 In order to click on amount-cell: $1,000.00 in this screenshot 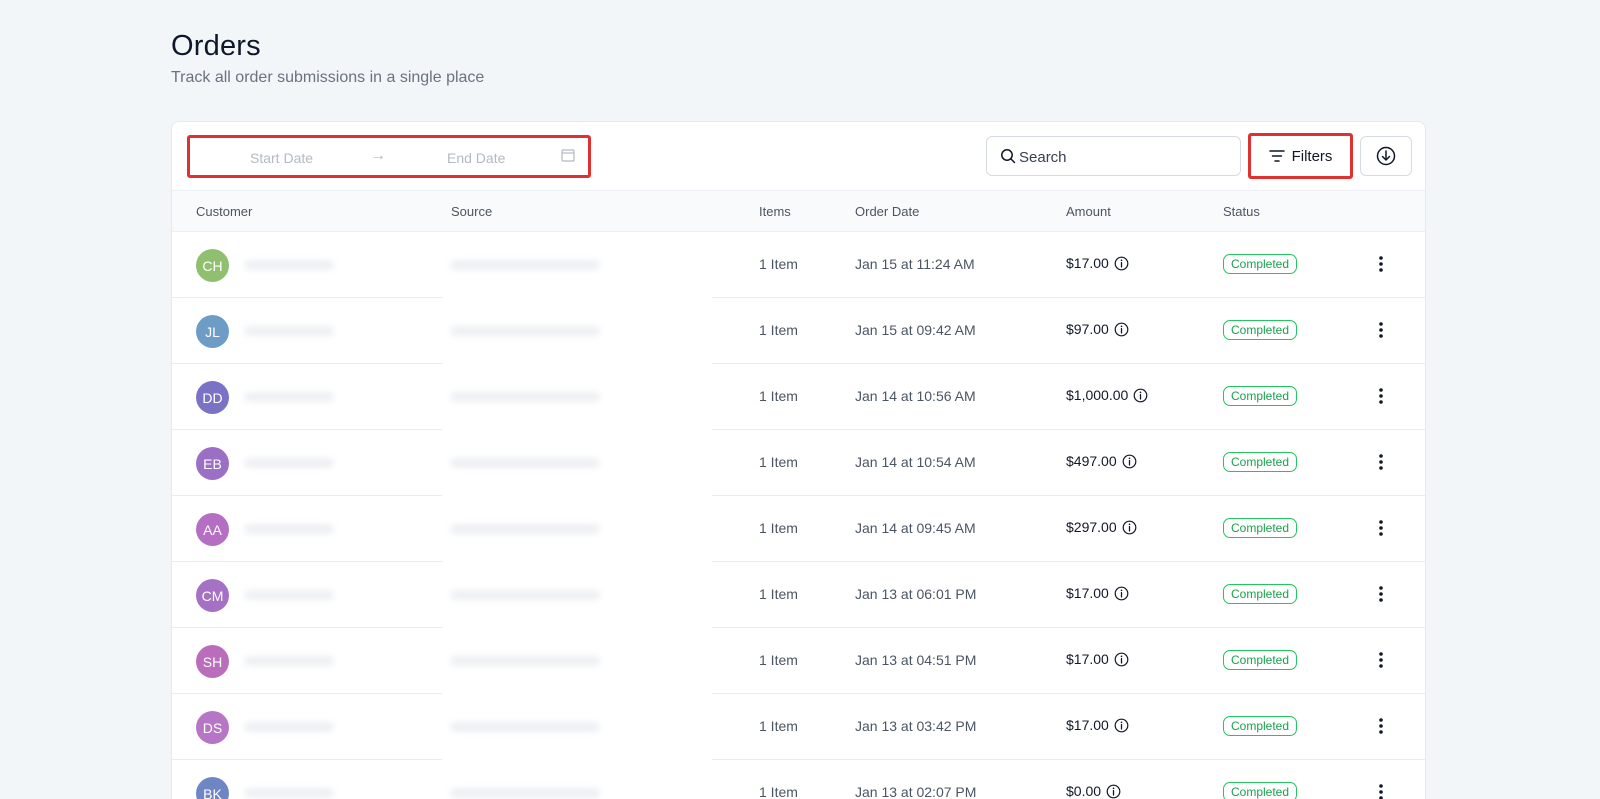, I will do `click(1107, 395)`.